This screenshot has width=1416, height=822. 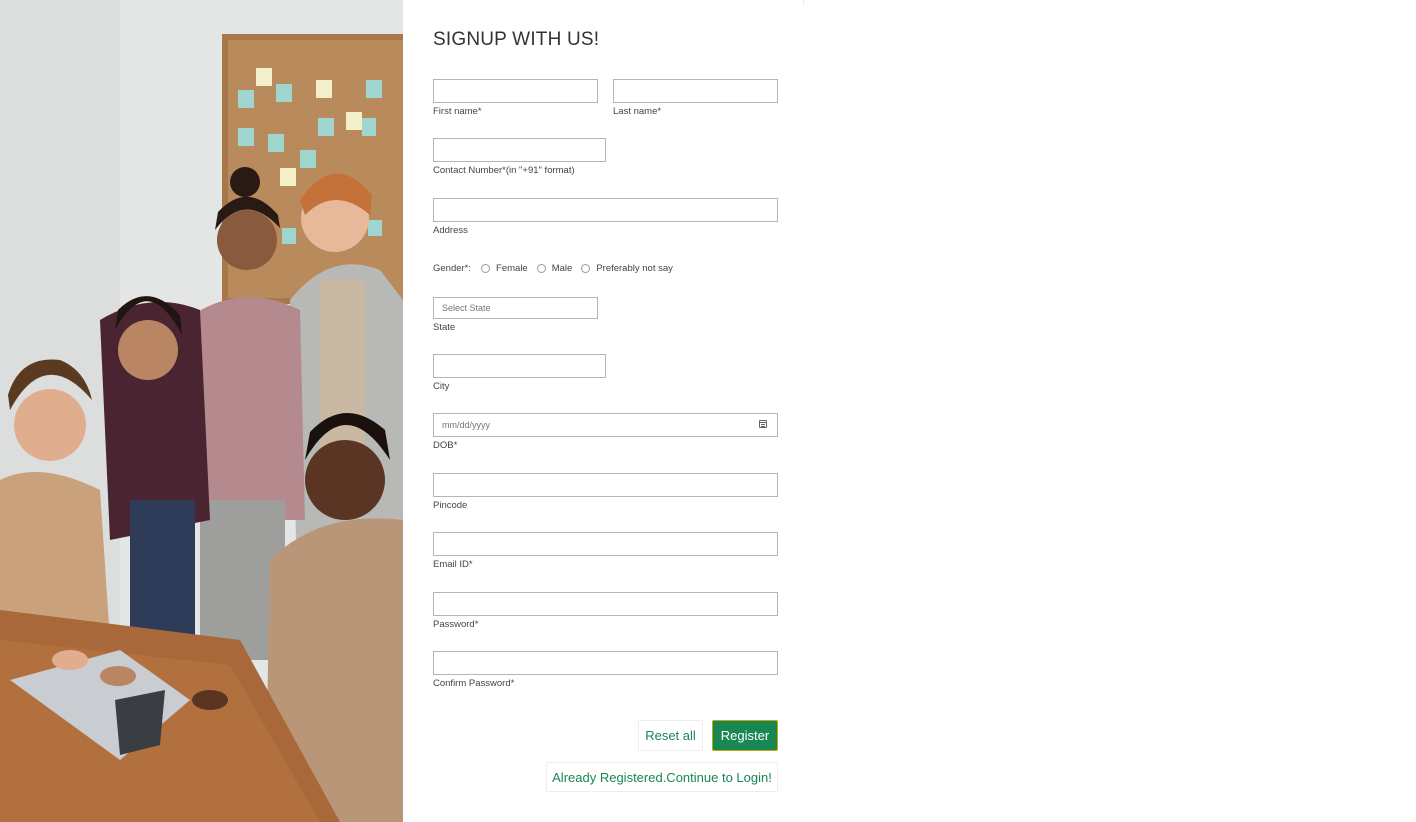 What do you see at coordinates (450, 505) in the screenshot?
I see `pincode-label: Pincode` at bounding box center [450, 505].